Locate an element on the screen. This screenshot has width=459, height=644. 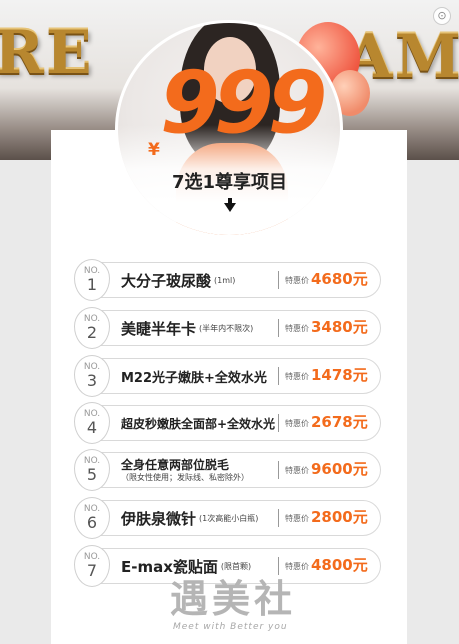
item-row-4: NO. 4 超皮秒嫩肤全面部+全效水光 特惠价 2678元 is located at coordinates (227, 423).